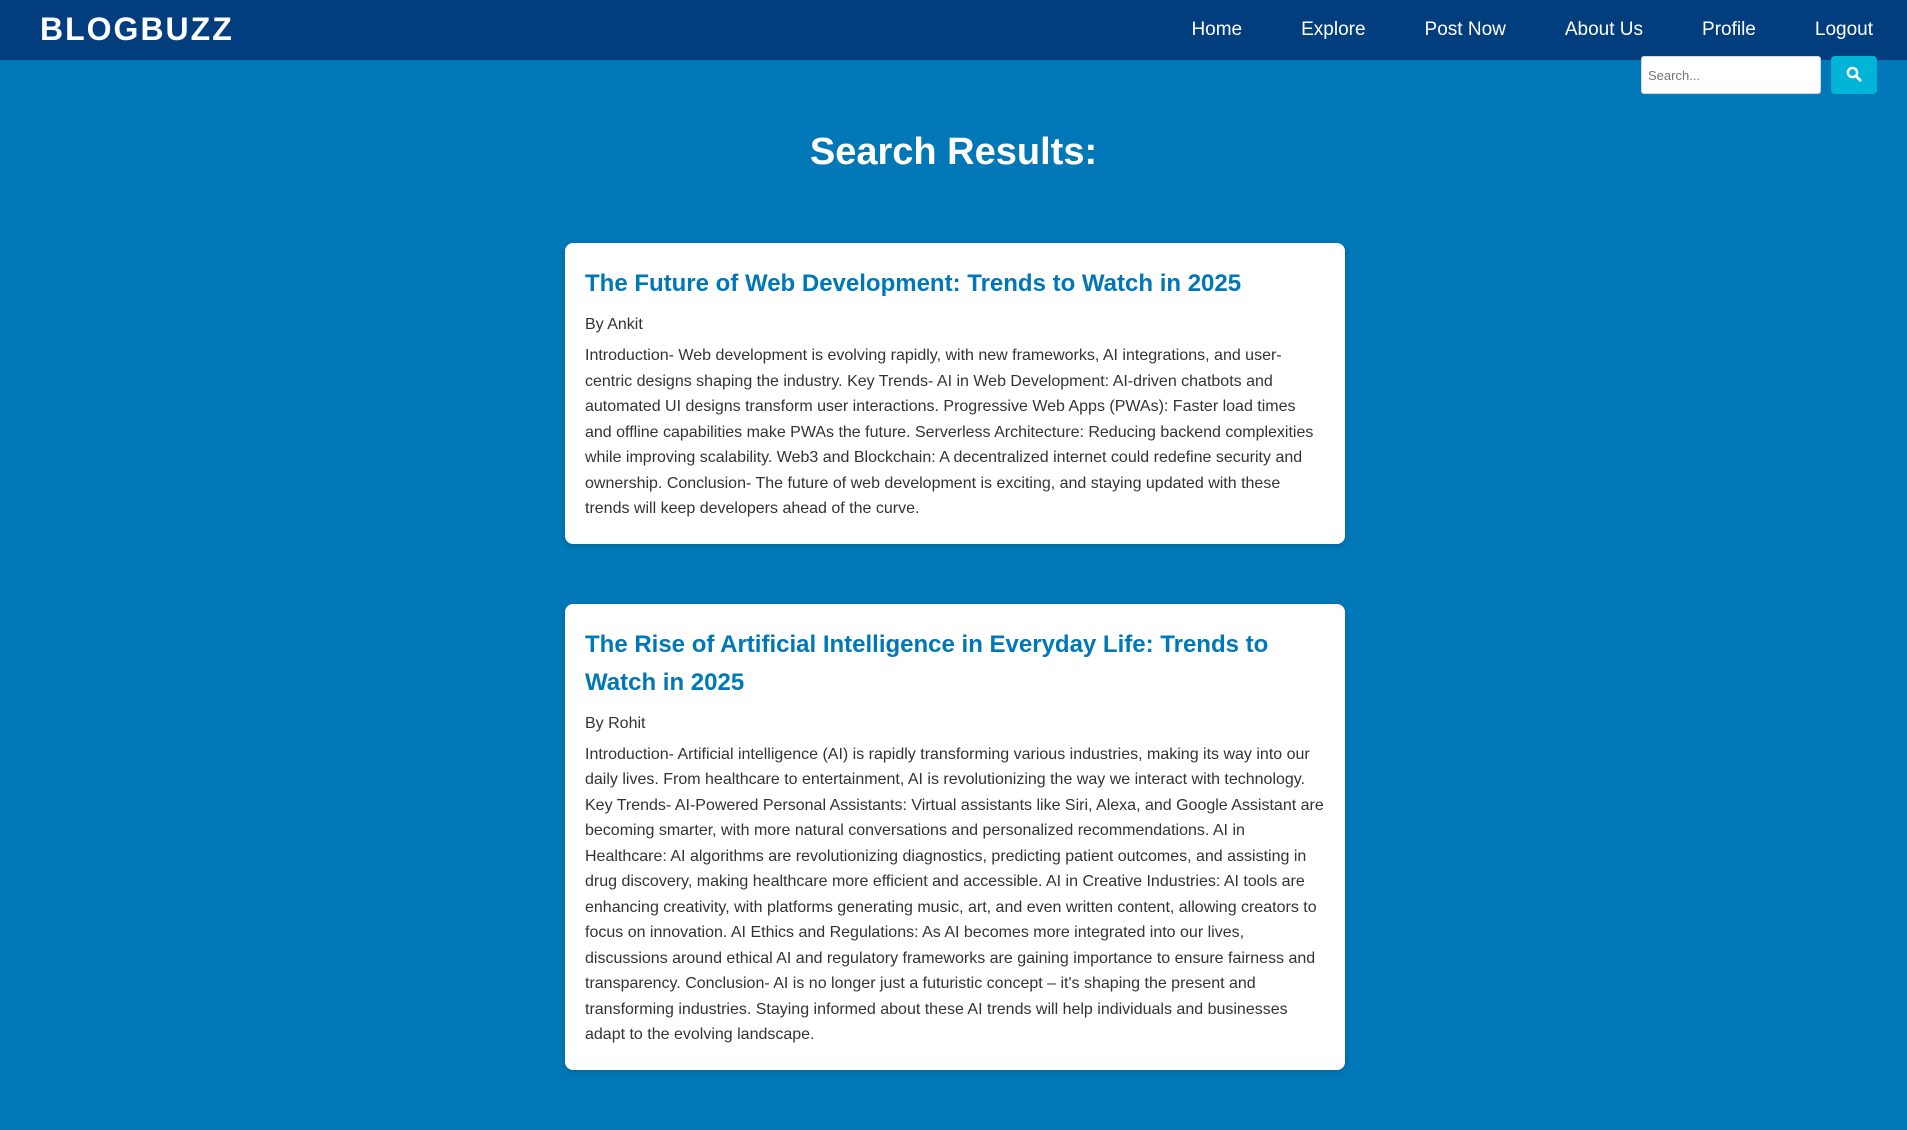  What do you see at coordinates (1844, 30) in the screenshot?
I see `nav-logout-link: Logout` at bounding box center [1844, 30].